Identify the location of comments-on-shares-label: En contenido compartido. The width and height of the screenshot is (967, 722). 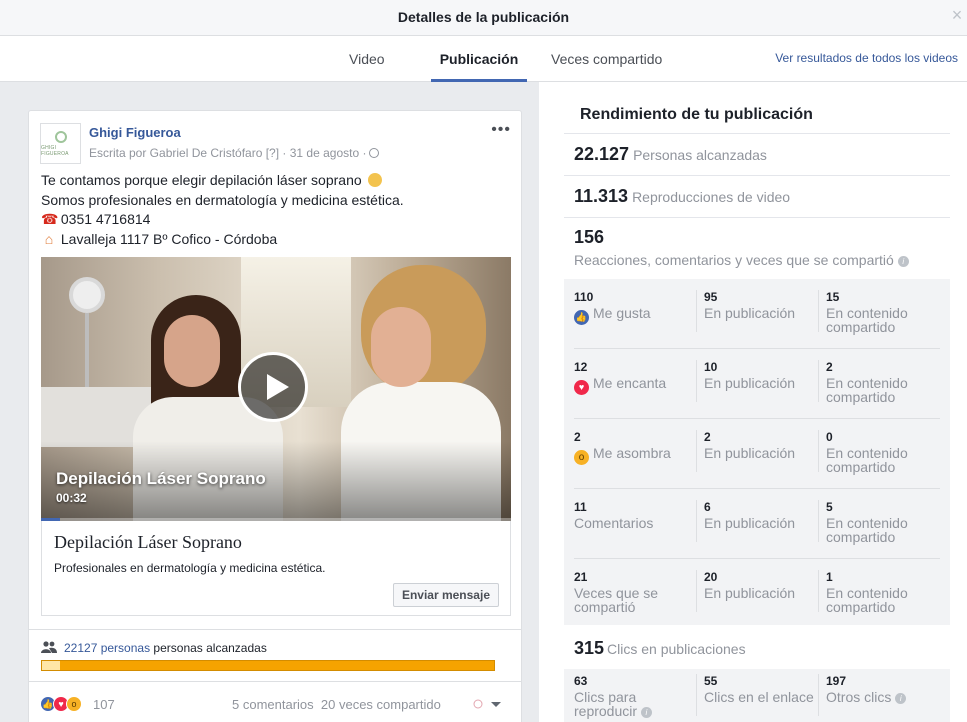
(867, 530).